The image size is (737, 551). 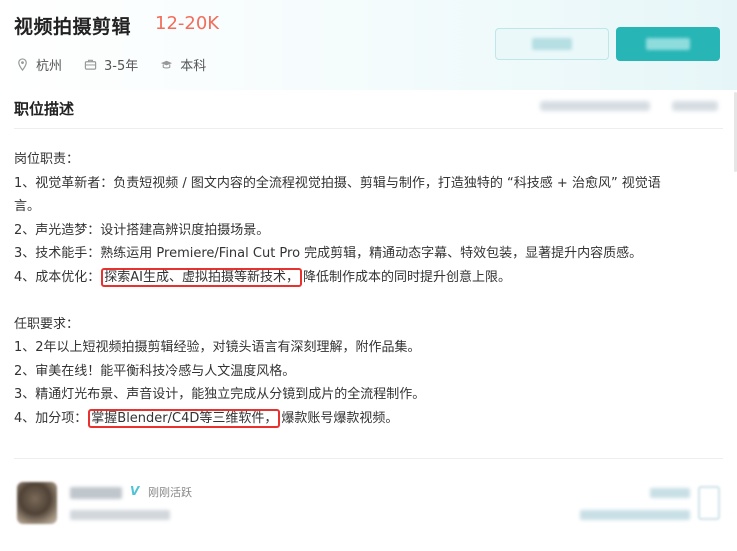 What do you see at coordinates (96, 493) in the screenshot?
I see `recruiter-name-blurred` at bounding box center [96, 493].